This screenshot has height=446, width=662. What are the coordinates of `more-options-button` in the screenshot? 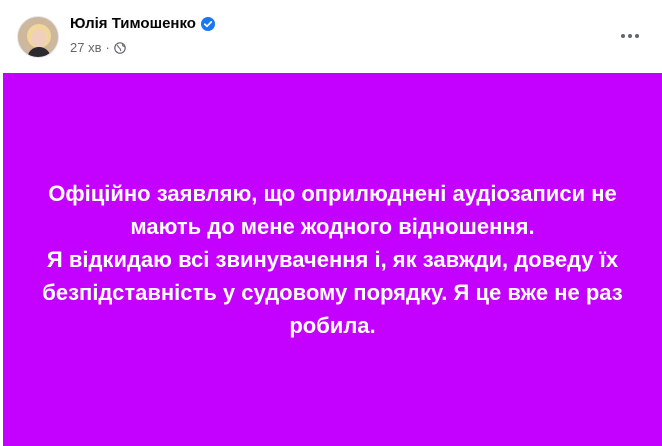 It's located at (630, 36).